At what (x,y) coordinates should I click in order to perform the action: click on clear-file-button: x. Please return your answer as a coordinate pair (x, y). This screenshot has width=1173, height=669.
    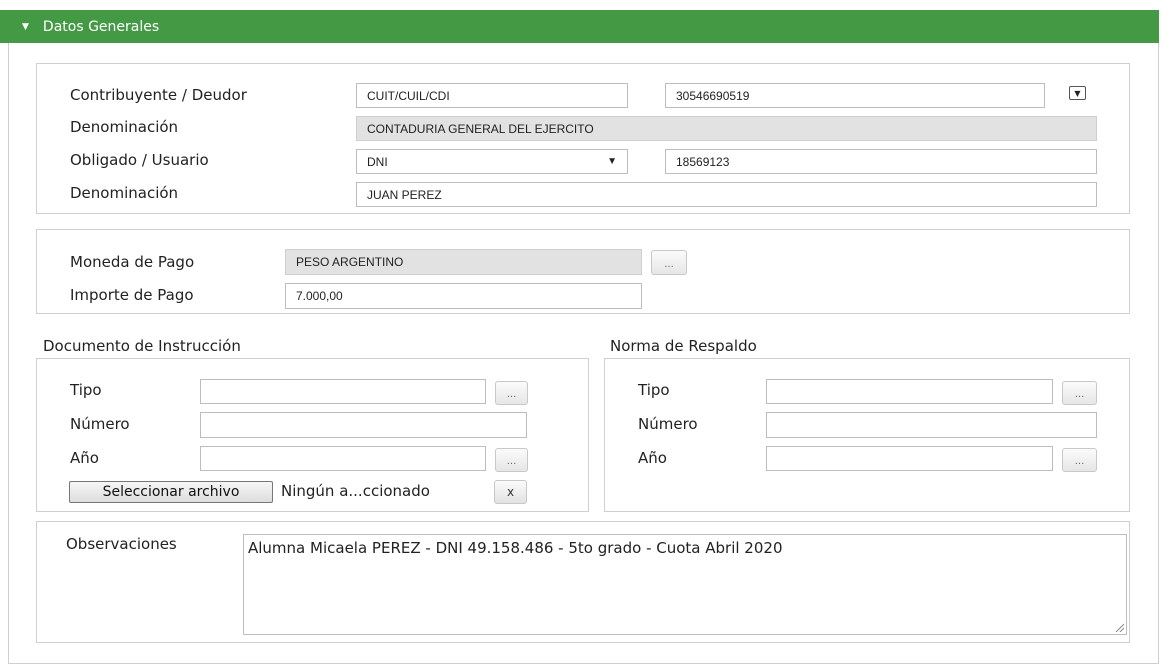
    Looking at the image, I should click on (510, 492).